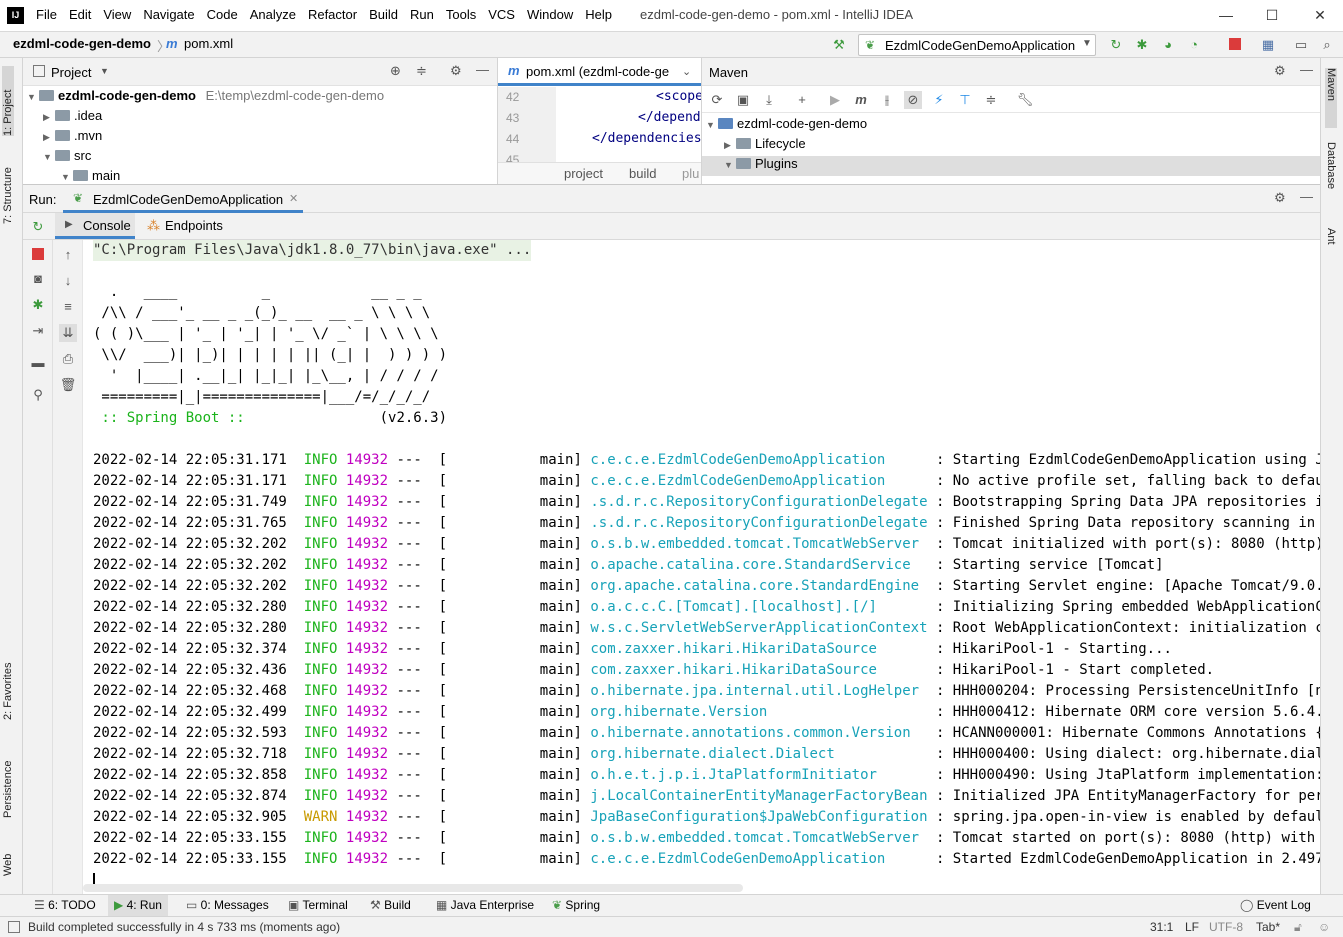 The height and width of the screenshot is (937, 1343). What do you see at coordinates (485, 905) in the screenshot?
I see `tab-java-enterprise: ▦ Java Enterprise` at bounding box center [485, 905].